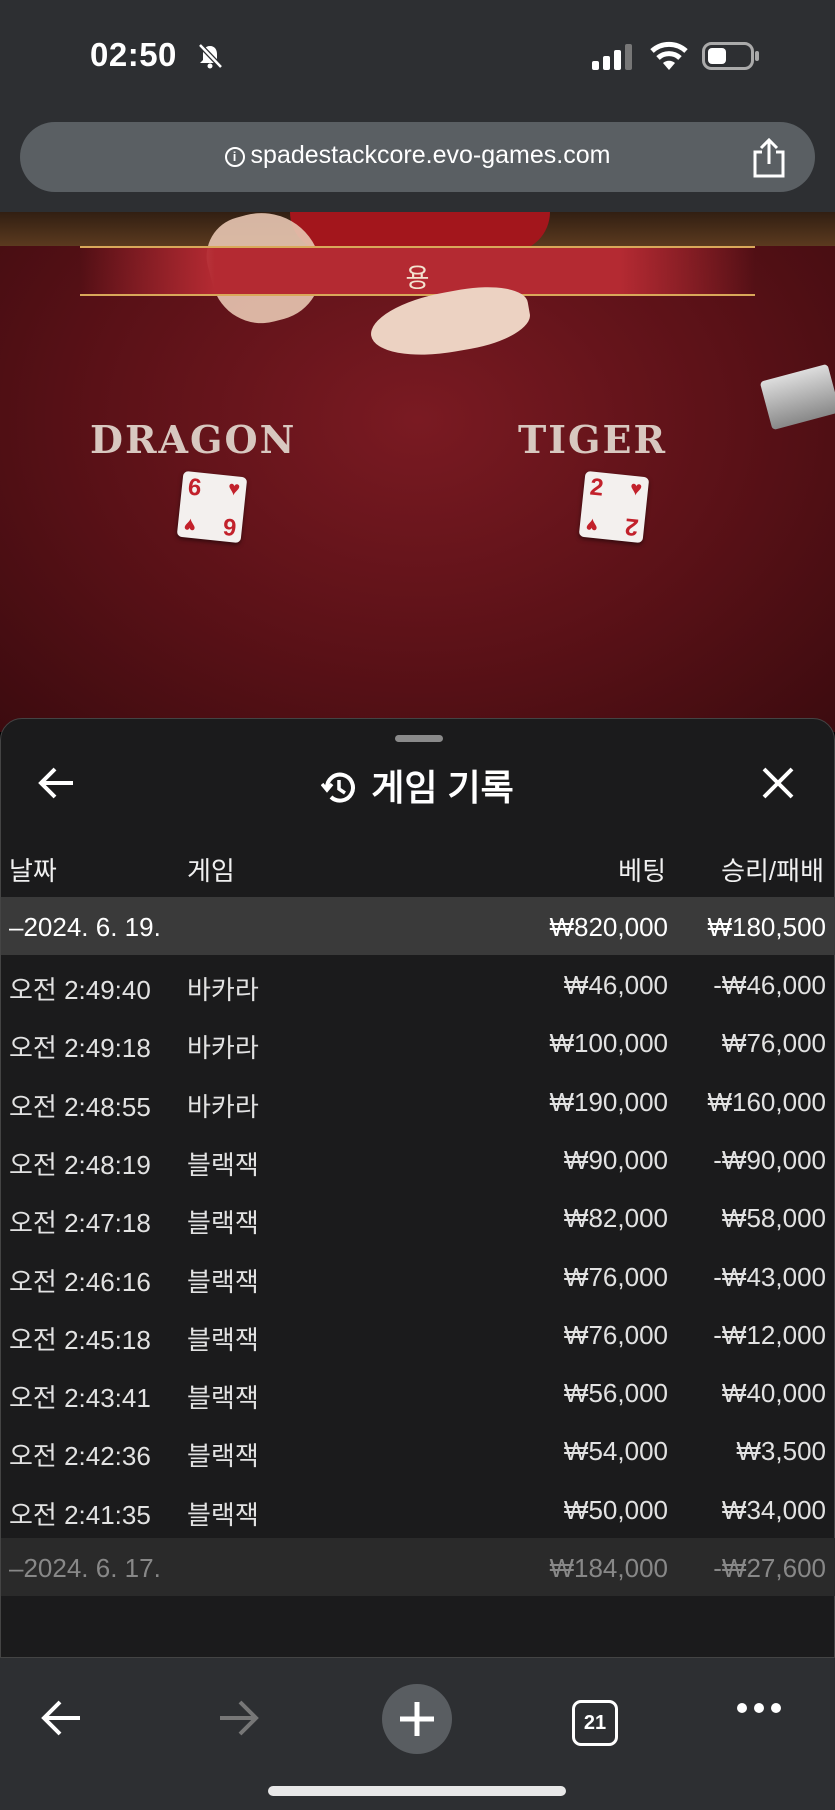 This screenshot has height=1810, width=835. I want to click on column-header-game: 게임, so click(211, 871).